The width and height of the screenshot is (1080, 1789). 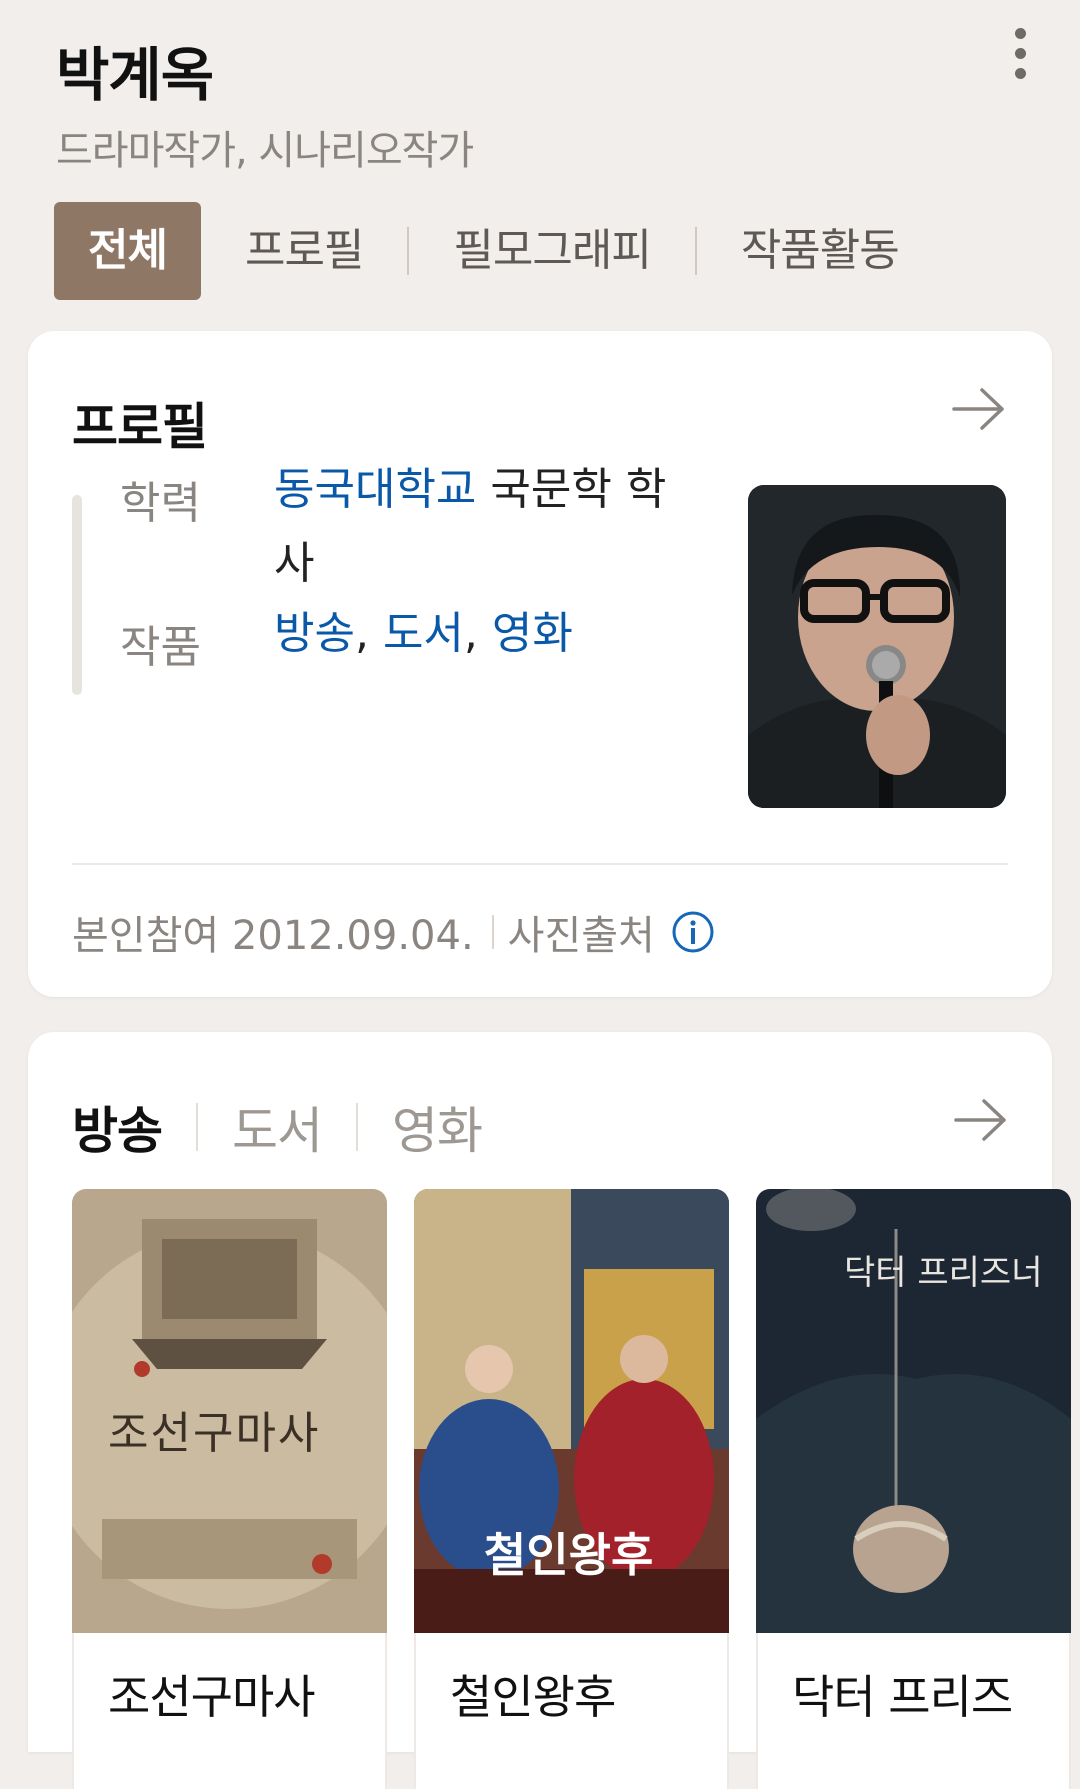 I want to click on works-tab-books: 도서, so click(x=277, y=1127).